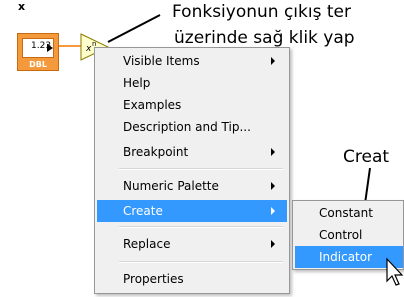 Image resolution: width=404 pixels, height=297 pixels. I want to click on control-value-box: 1.23, so click(38, 48).